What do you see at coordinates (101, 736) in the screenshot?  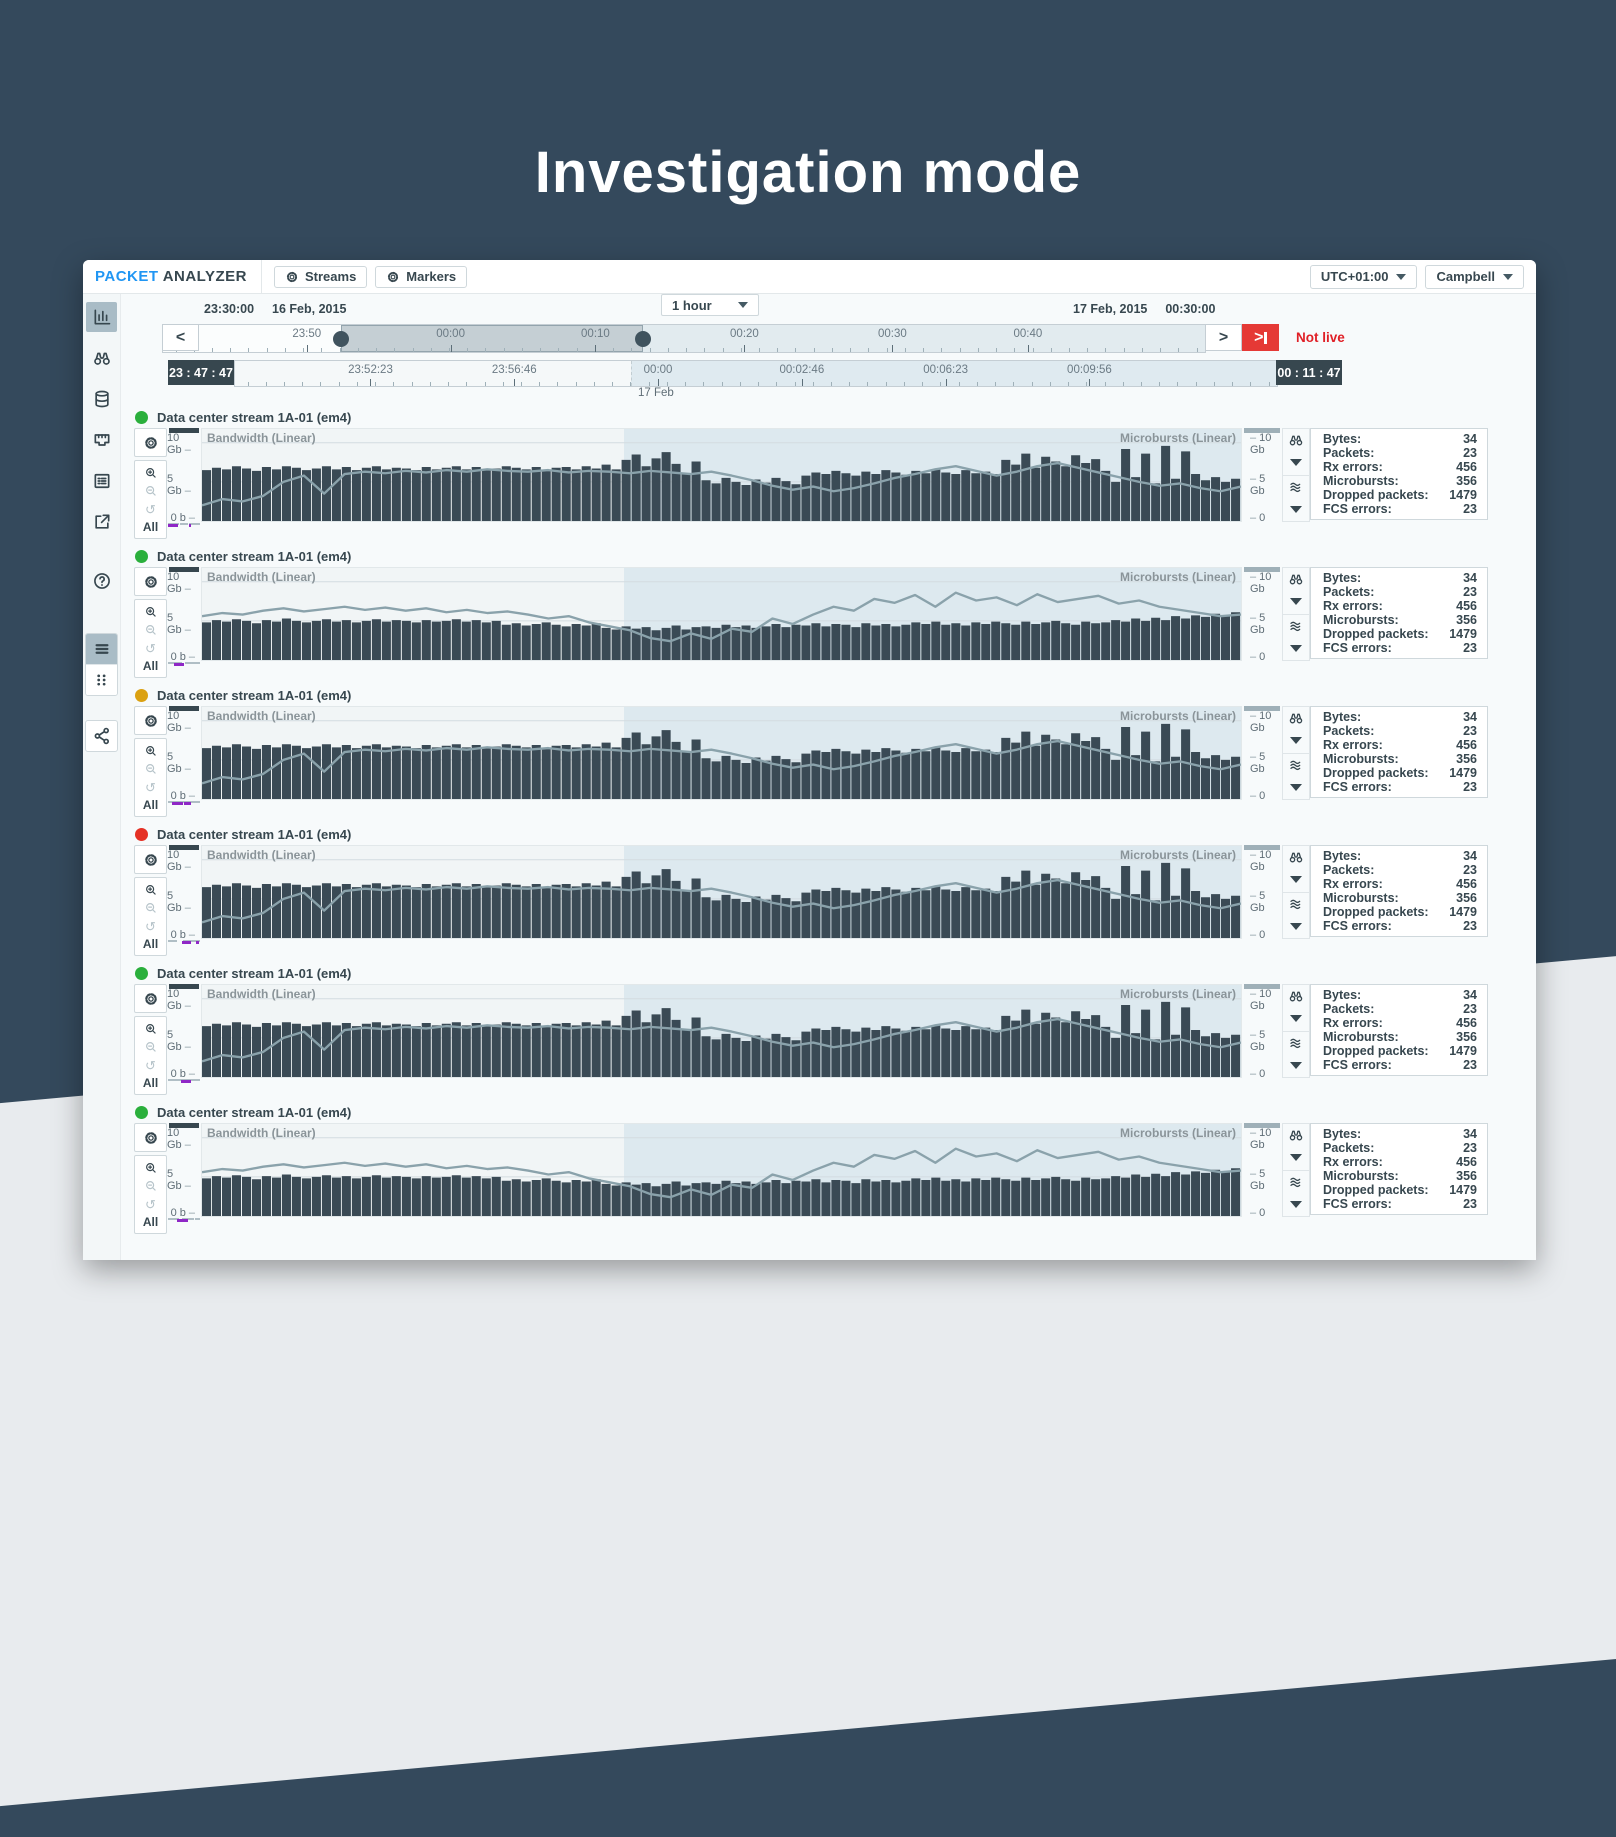 I see `share-button` at bounding box center [101, 736].